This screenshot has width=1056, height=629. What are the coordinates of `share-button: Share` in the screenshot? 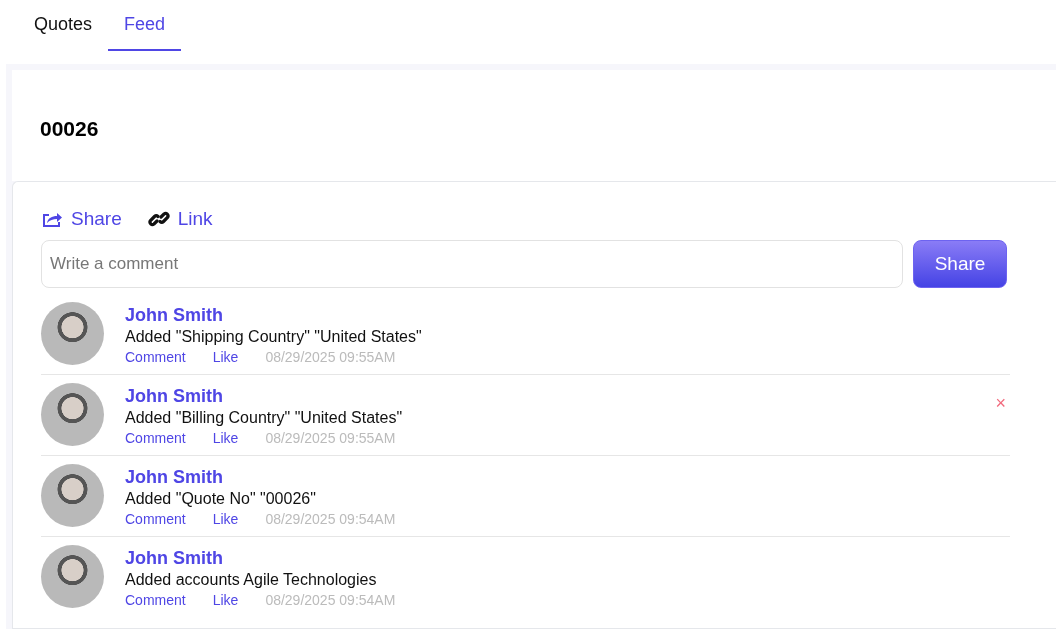 It's located at (960, 264).